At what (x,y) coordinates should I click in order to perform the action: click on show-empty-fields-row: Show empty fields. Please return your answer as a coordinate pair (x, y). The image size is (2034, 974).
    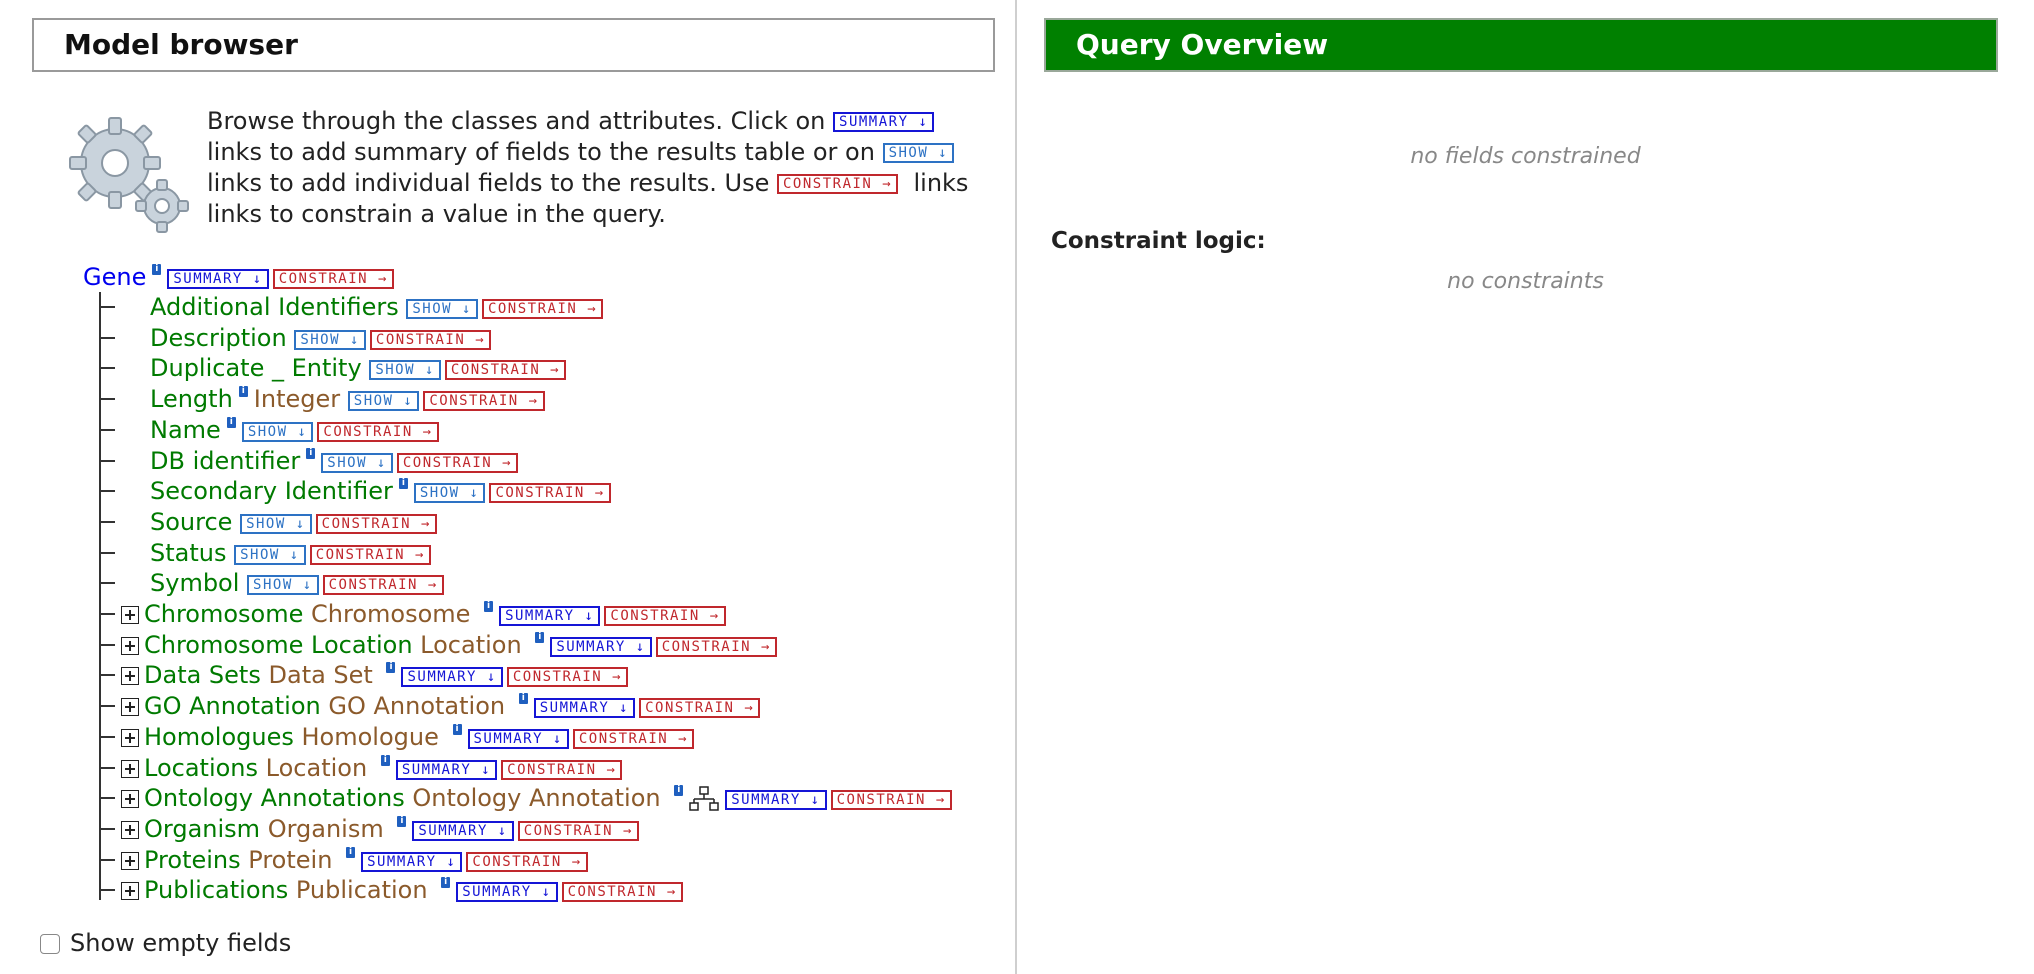
    Looking at the image, I should click on (165, 943).